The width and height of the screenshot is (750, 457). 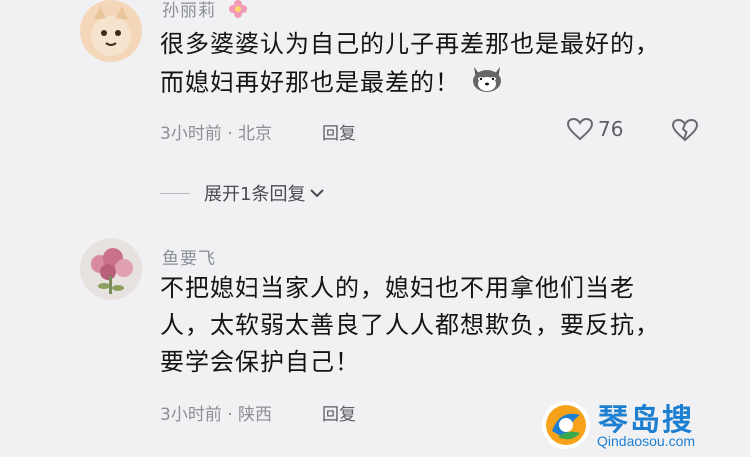 I want to click on username: 孙丽莉, so click(x=205, y=12).